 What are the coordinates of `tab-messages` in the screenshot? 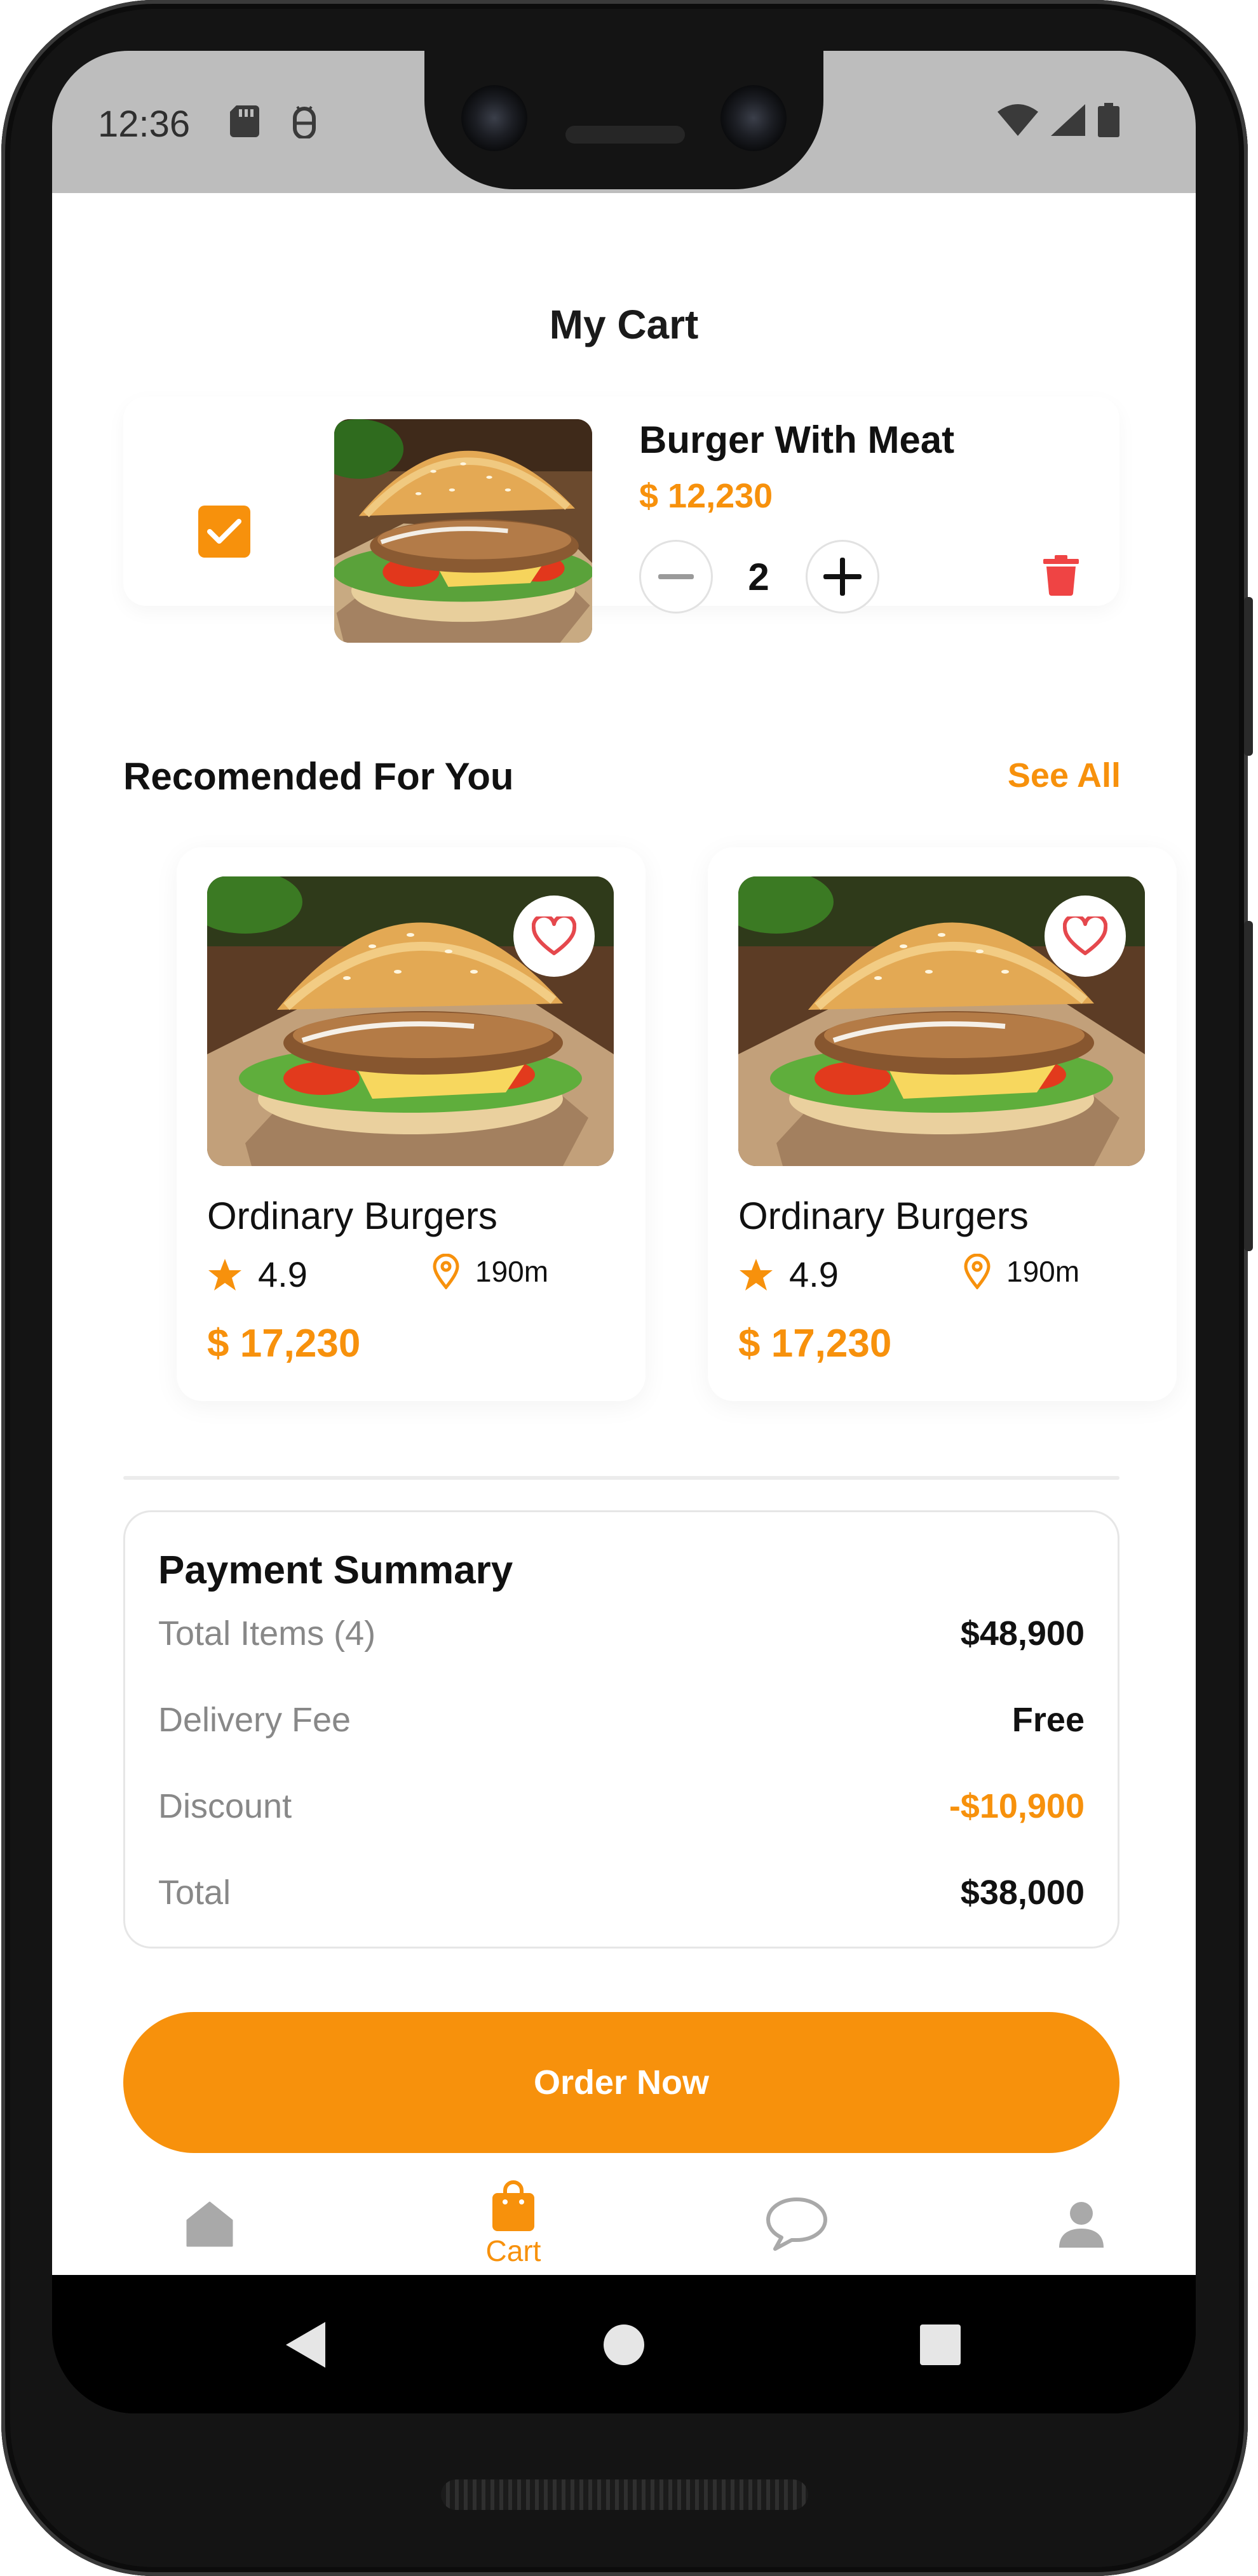 It's located at (797, 2224).